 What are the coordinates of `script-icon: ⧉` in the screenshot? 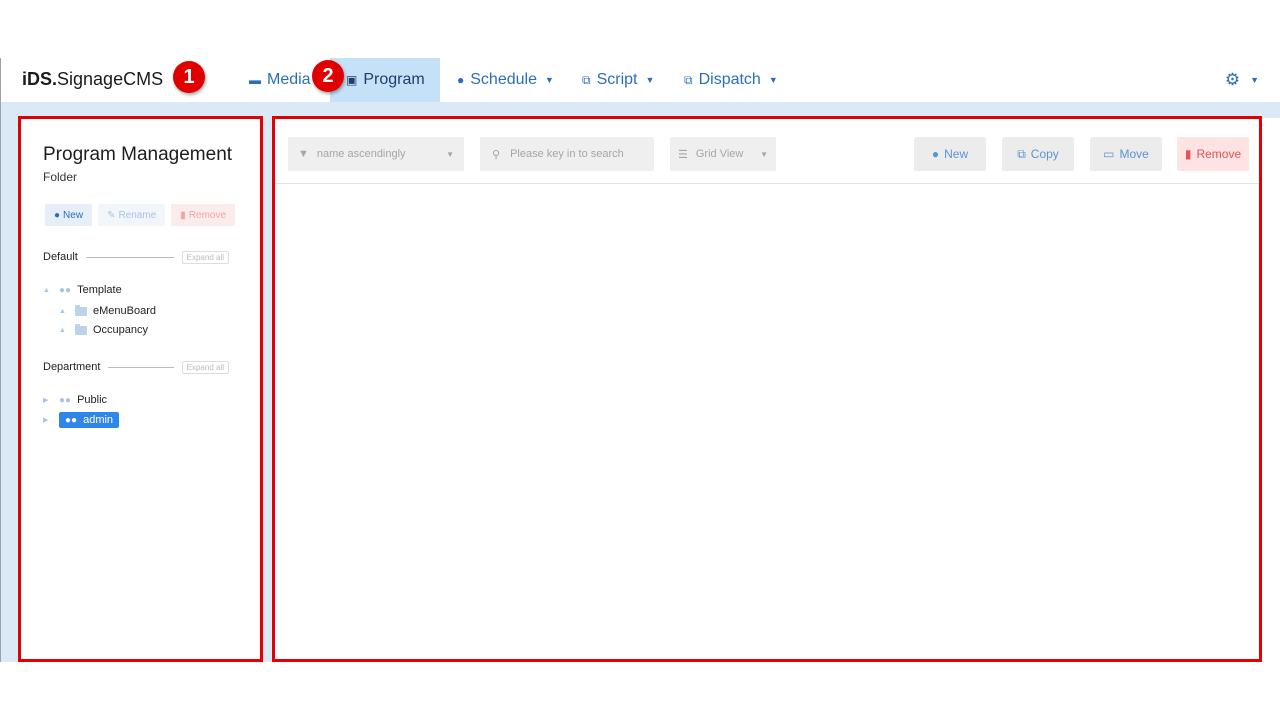 It's located at (586, 79).